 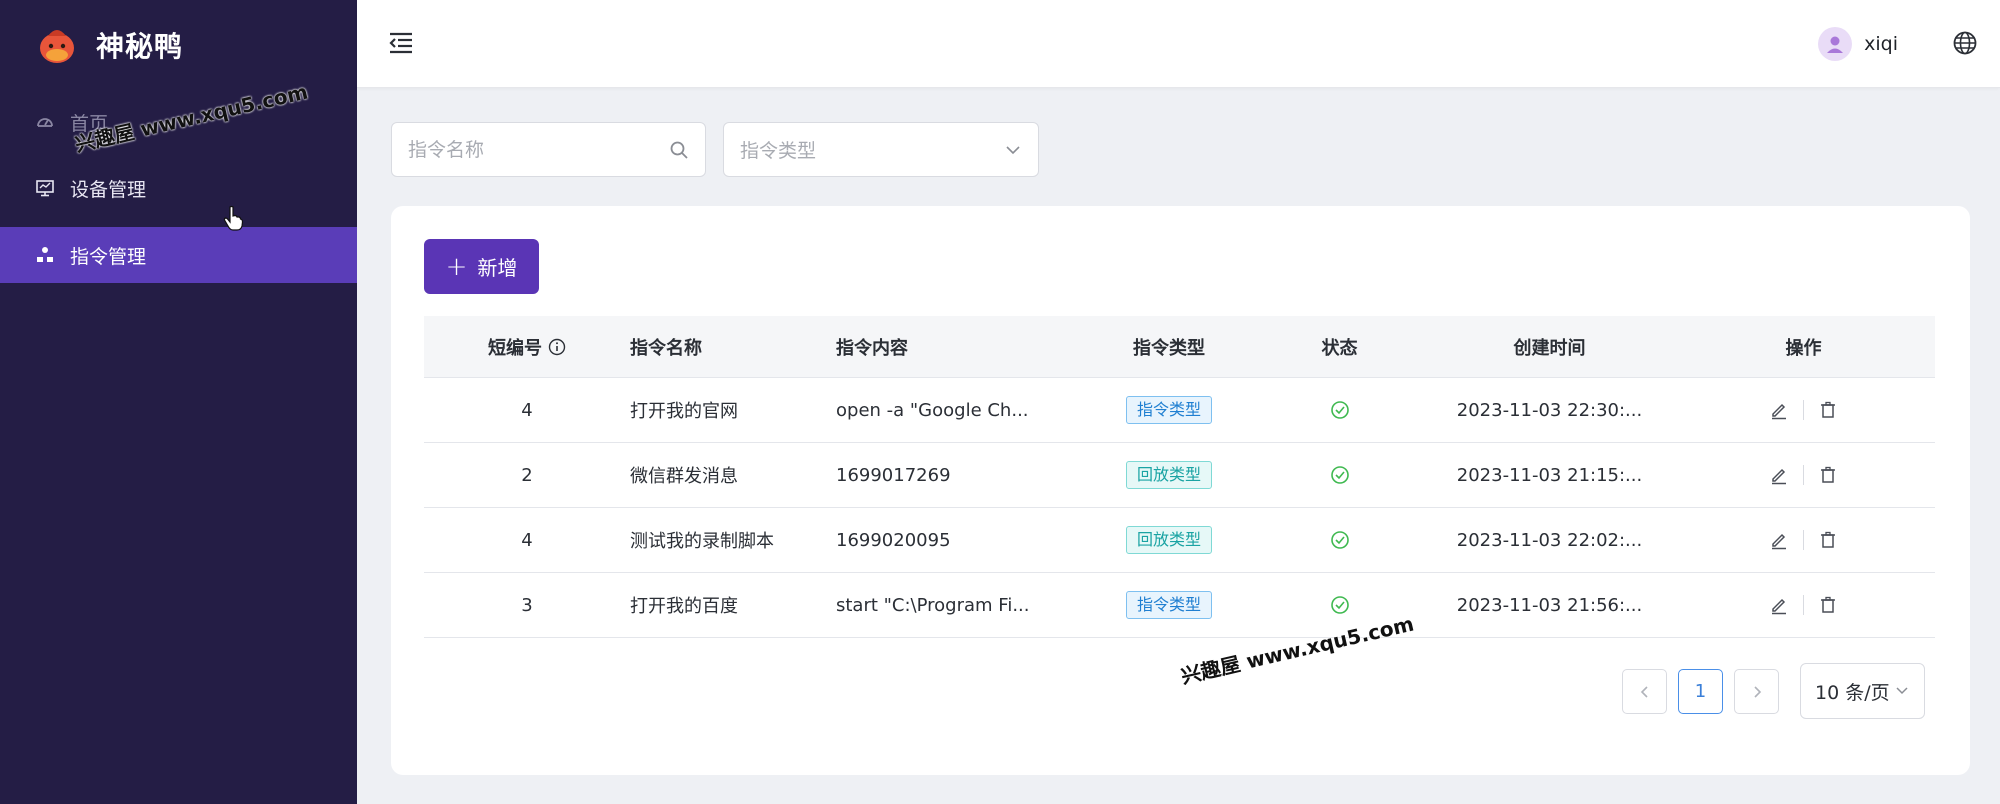 What do you see at coordinates (1178, 44) in the screenshot?
I see `top-header: xiqi` at bounding box center [1178, 44].